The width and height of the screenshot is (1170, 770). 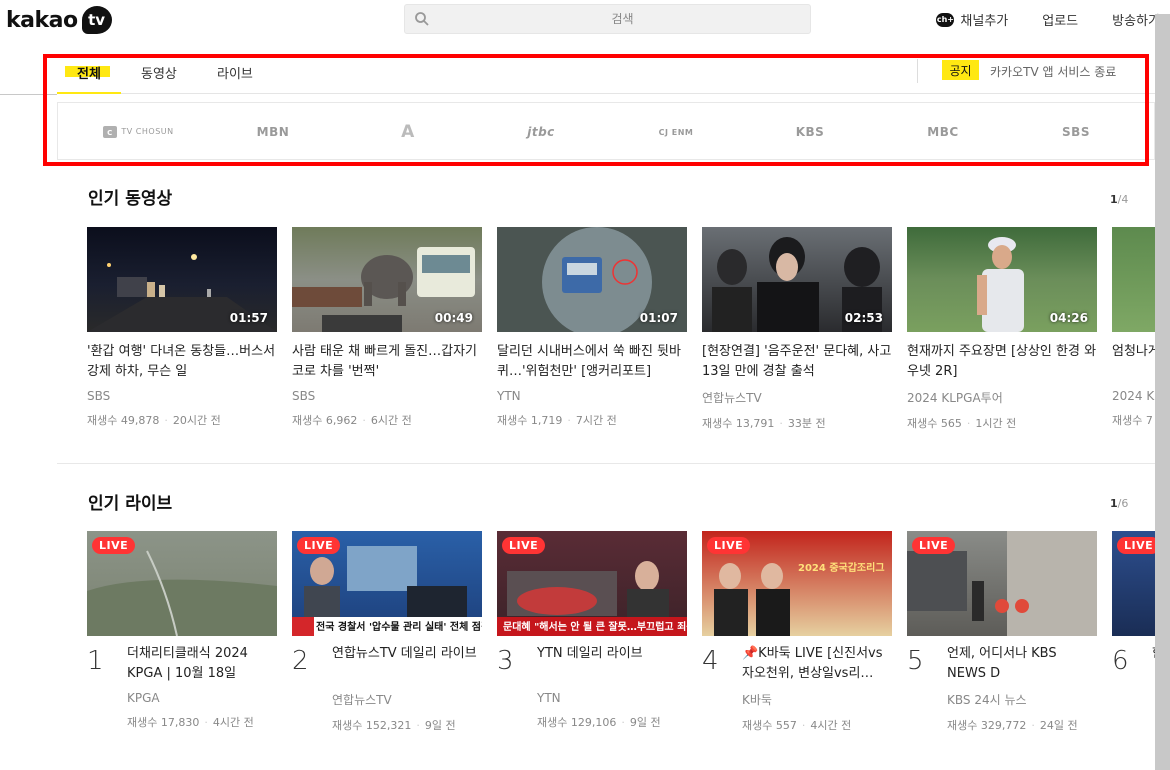 What do you see at coordinates (1058, 725) in the screenshot?
I see `live-time: 24일 전` at bounding box center [1058, 725].